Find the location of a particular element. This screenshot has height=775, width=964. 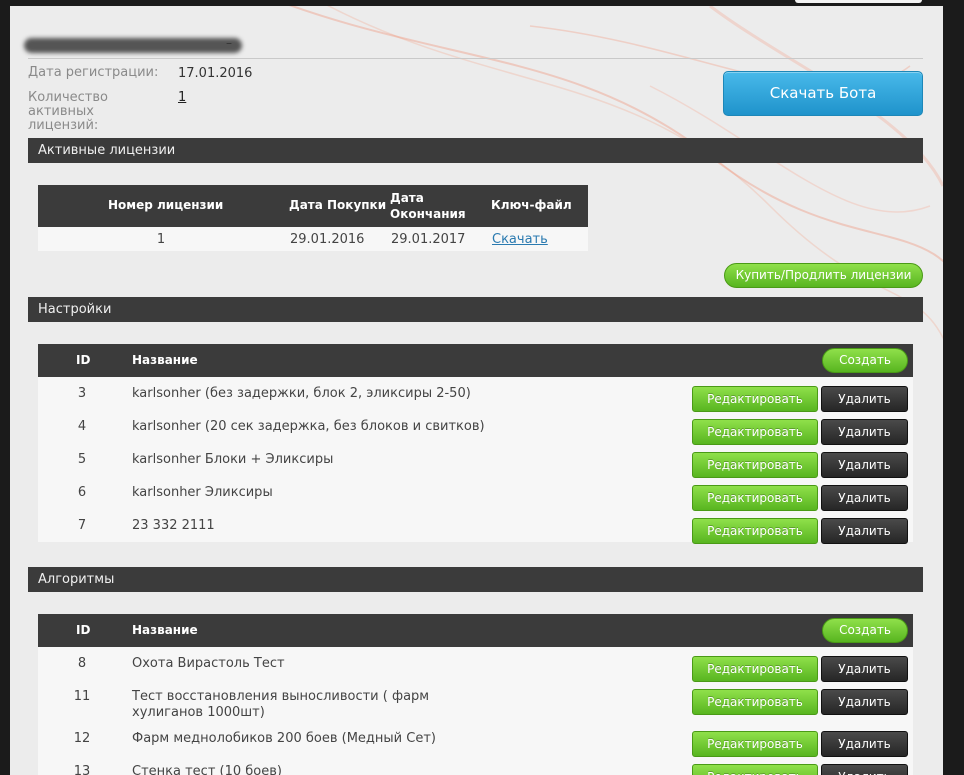

active-licenses-label: Количество активных лицензий: is located at coordinates (68, 111).